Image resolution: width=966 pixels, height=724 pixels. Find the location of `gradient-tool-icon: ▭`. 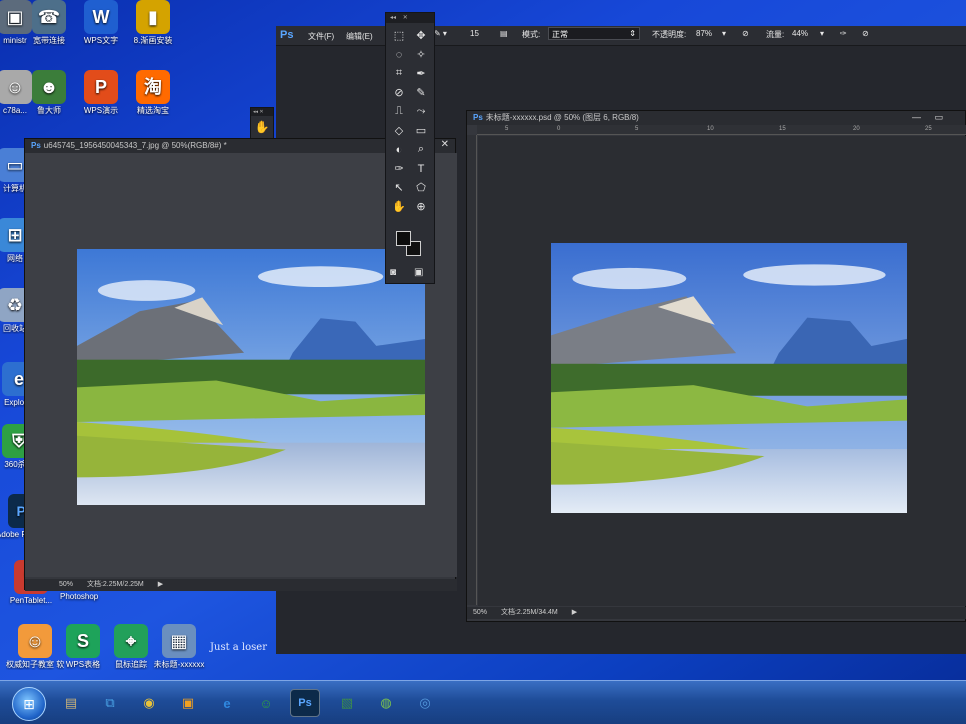

gradient-tool-icon: ▭ is located at coordinates (421, 130).